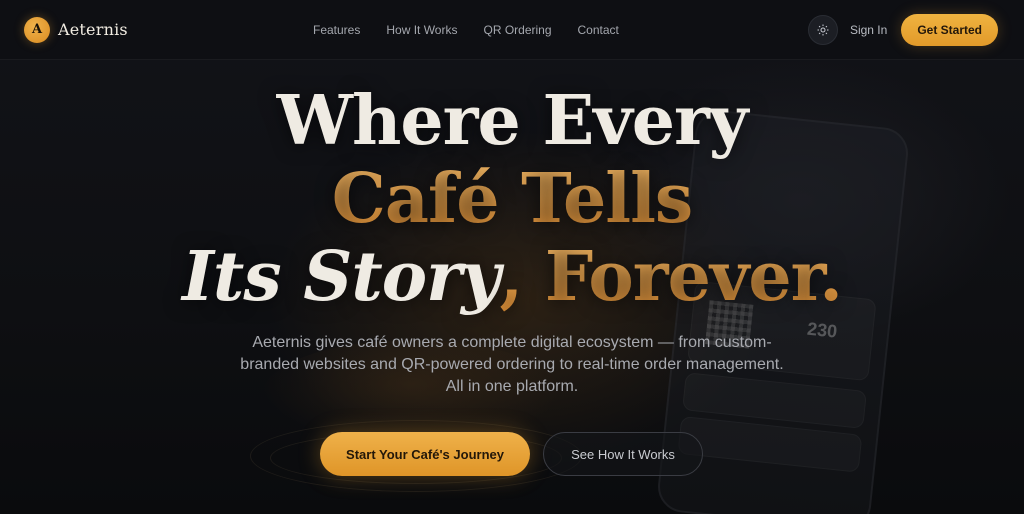 This screenshot has height=514, width=1024. I want to click on phone-order-number: 230, so click(822, 330).